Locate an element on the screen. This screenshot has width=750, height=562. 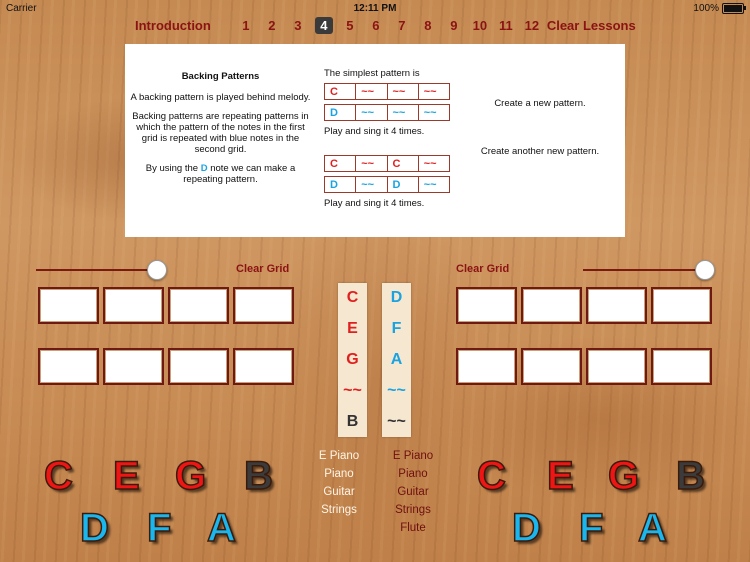
left-slider-knob is located at coordinates (157, 270).